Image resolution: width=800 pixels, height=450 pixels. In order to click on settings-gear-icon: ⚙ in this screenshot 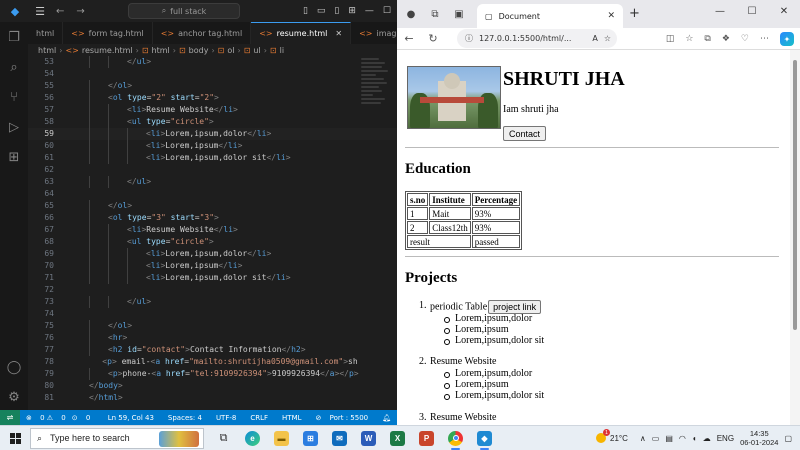, I will do `click(14, 397)`.